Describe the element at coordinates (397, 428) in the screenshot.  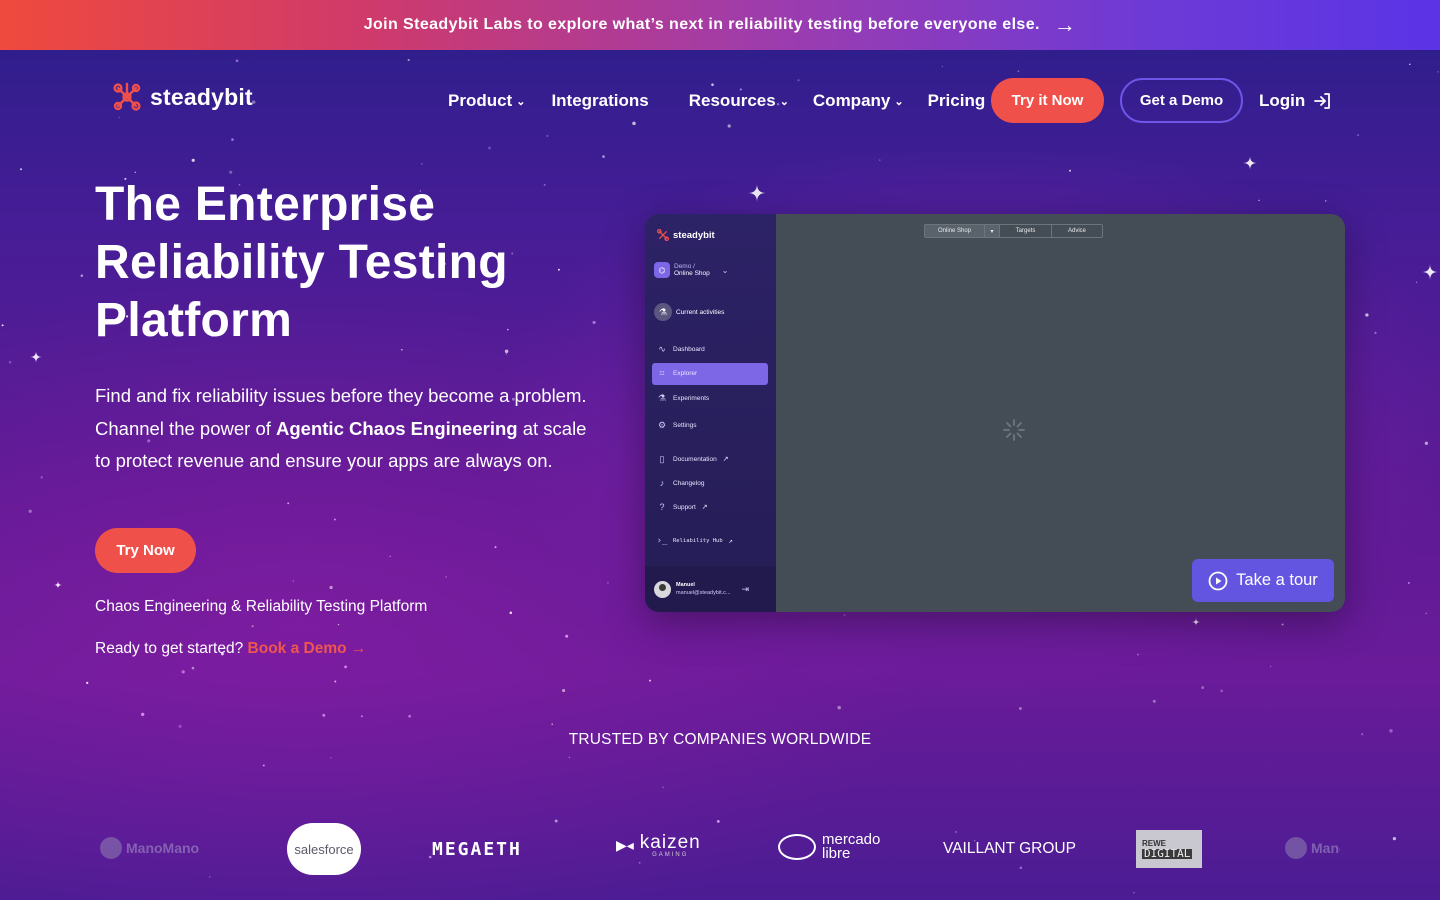
I see `hero-subtitle-bold: Agentic Chaos Engineering` at that location.